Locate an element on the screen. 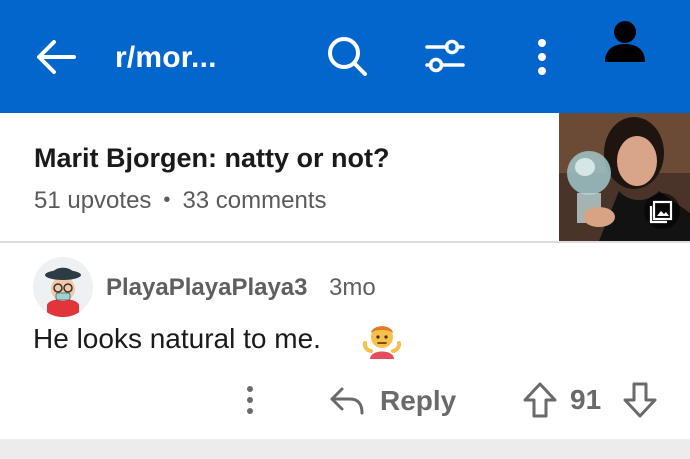 The image size is (690, 459). avatar is located at coordinates (63, 287).